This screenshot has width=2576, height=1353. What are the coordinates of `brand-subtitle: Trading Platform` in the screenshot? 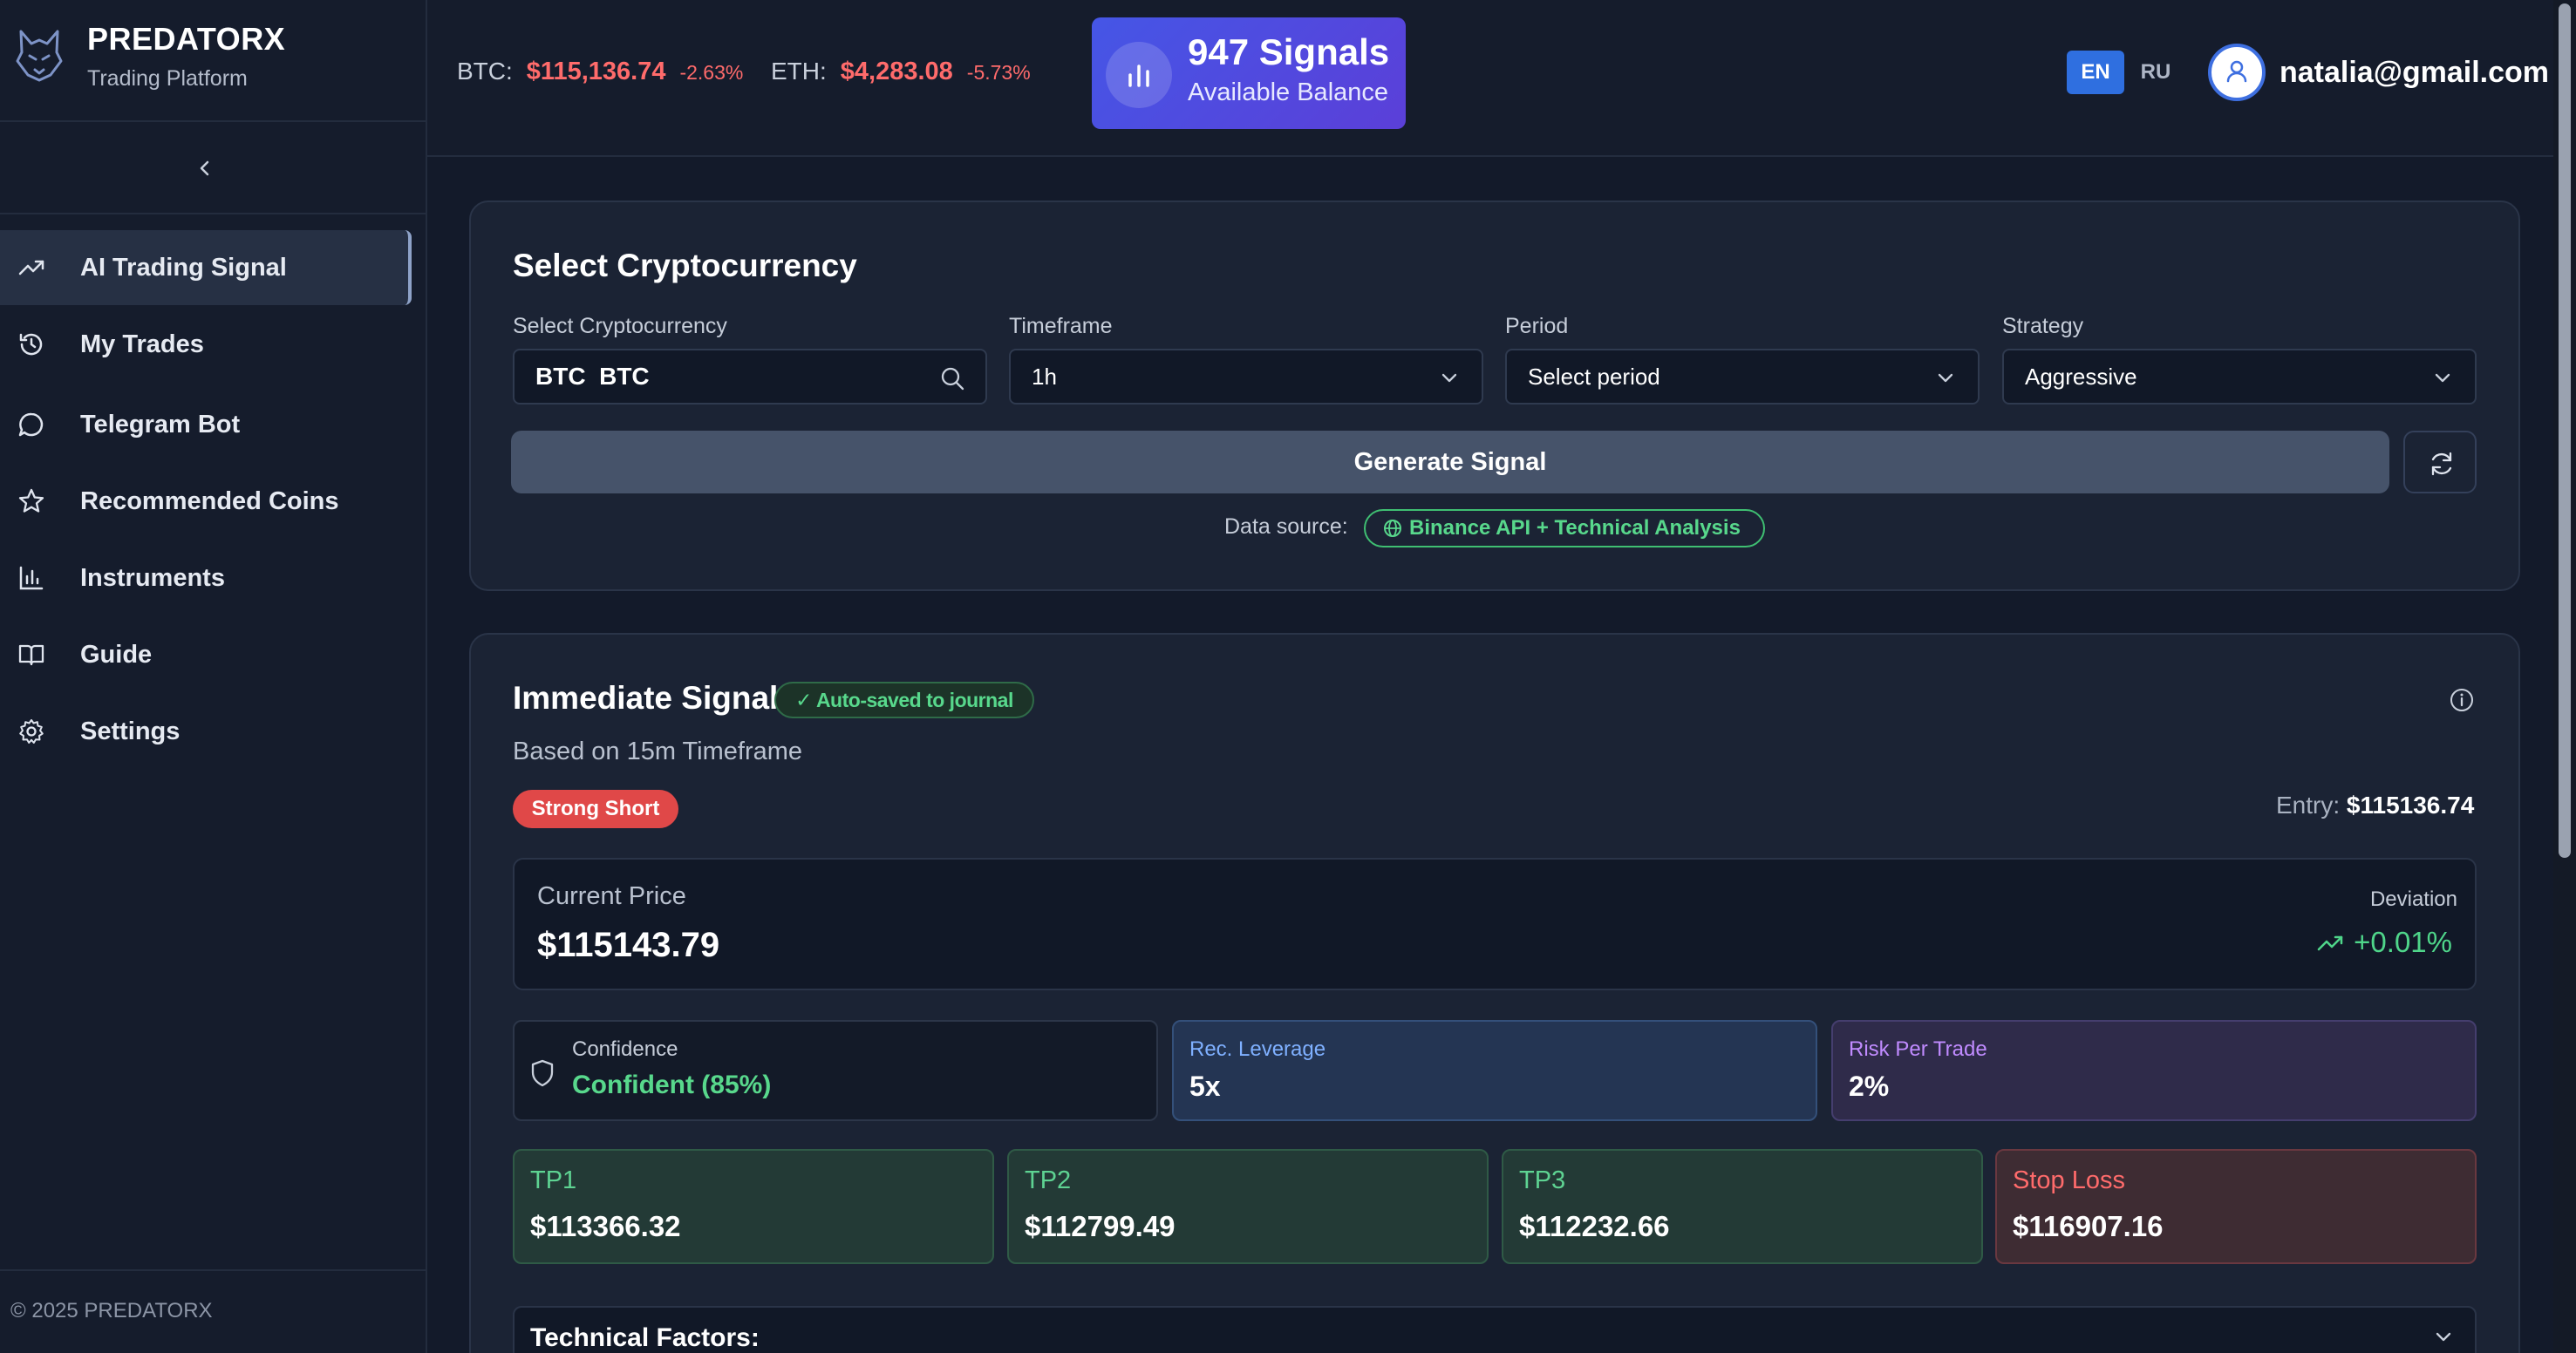 It's located at (167, 78).